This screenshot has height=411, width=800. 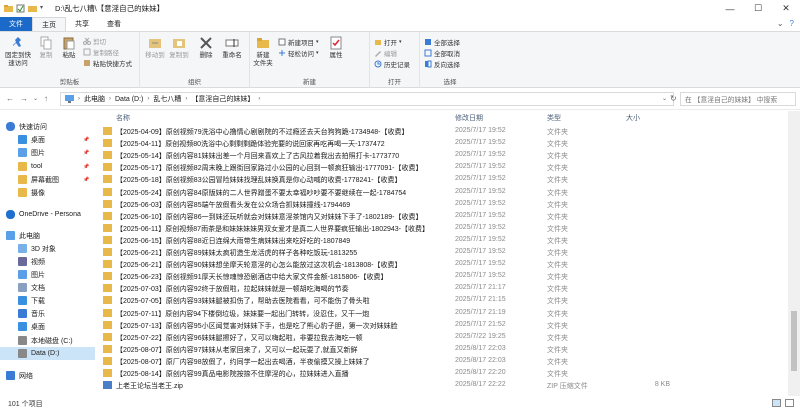 What do you see at coordinates (442, 53) in the screenshot?
I see `select-none-button: 全部取消` at bounding box center [442, 53].